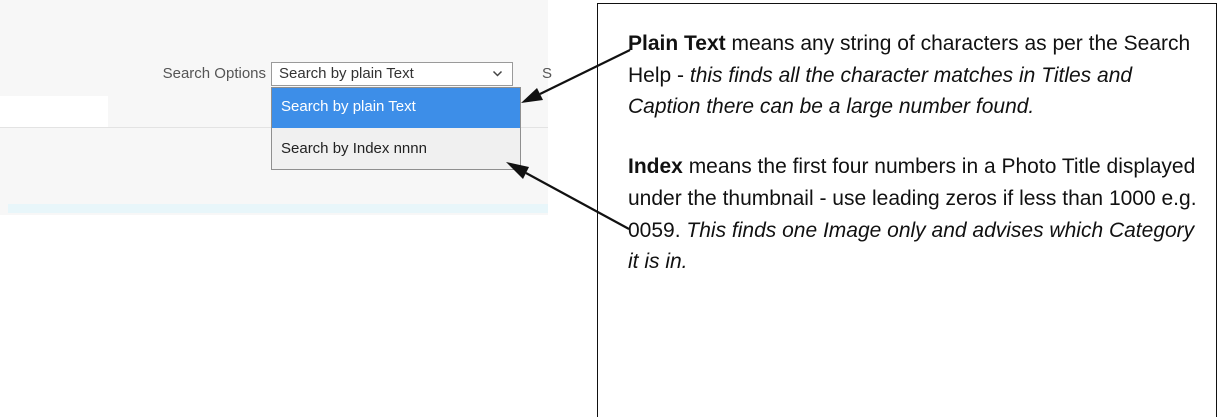 Image resolution: width=1223 pixels, height=417 pixels. Describe the element at coordinates (346, 73) in the screenshot. I see `select-current-value: Search by plain Text` at that location.